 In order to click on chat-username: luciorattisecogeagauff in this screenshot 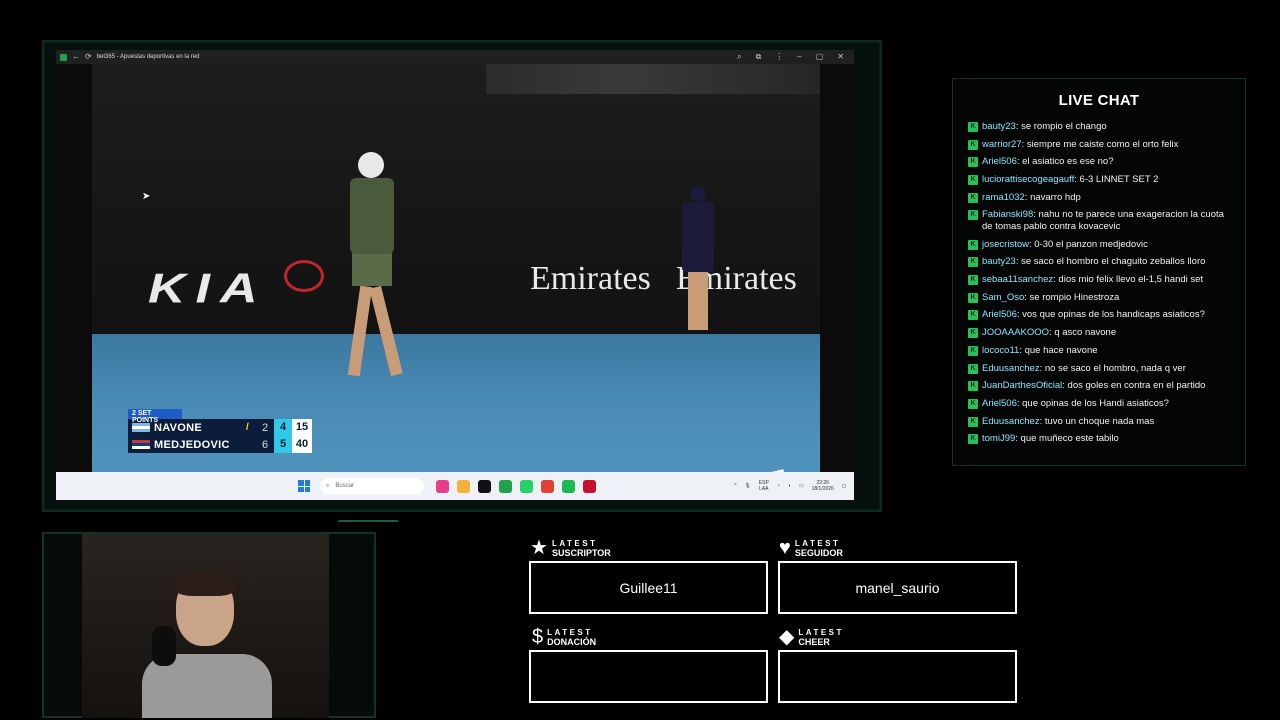, I will do `click(1028, 179)`.